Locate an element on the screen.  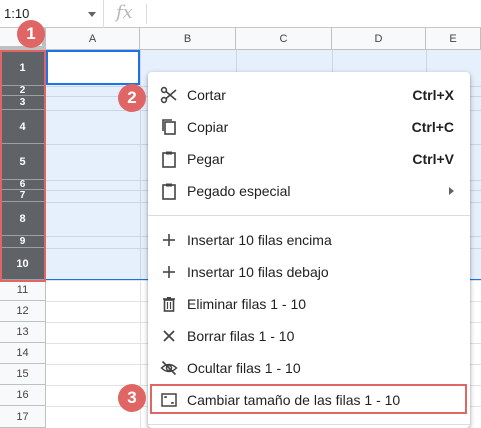
scissors-icon is located at coordinates (168, 95).